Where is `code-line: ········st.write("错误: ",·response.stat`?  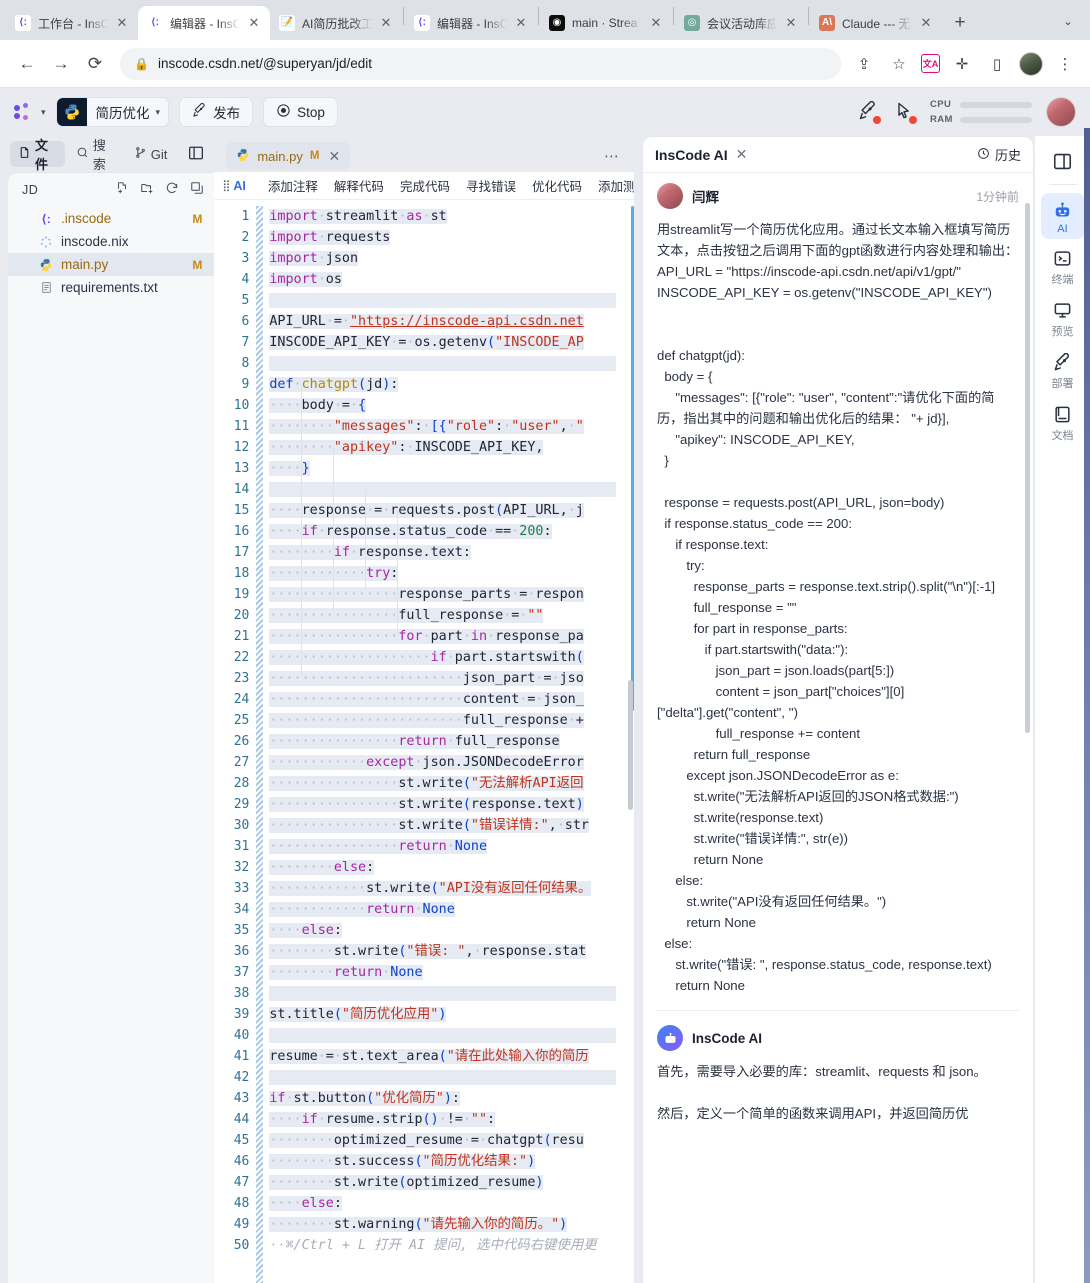
code-line: ········st.write("错误: ",·response.stat is located at coordinates (451, 951).